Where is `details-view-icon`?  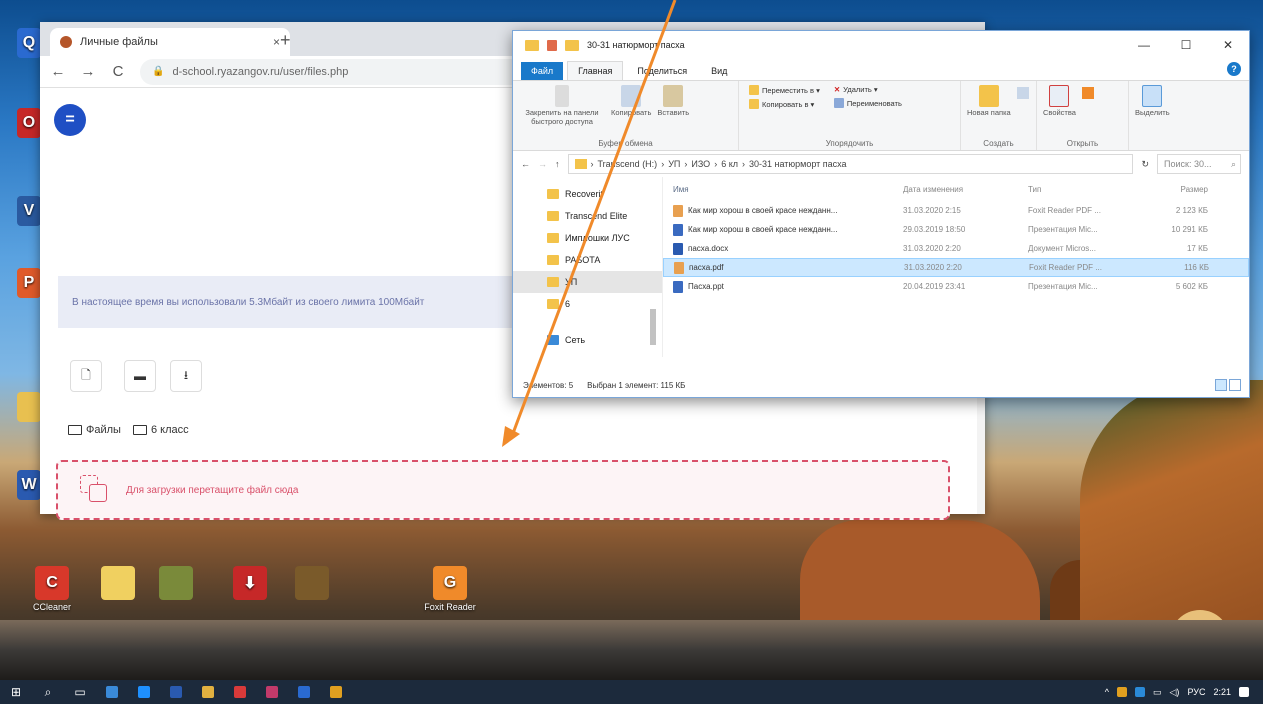
details-view-icon is located at coordinates (1221, 385).